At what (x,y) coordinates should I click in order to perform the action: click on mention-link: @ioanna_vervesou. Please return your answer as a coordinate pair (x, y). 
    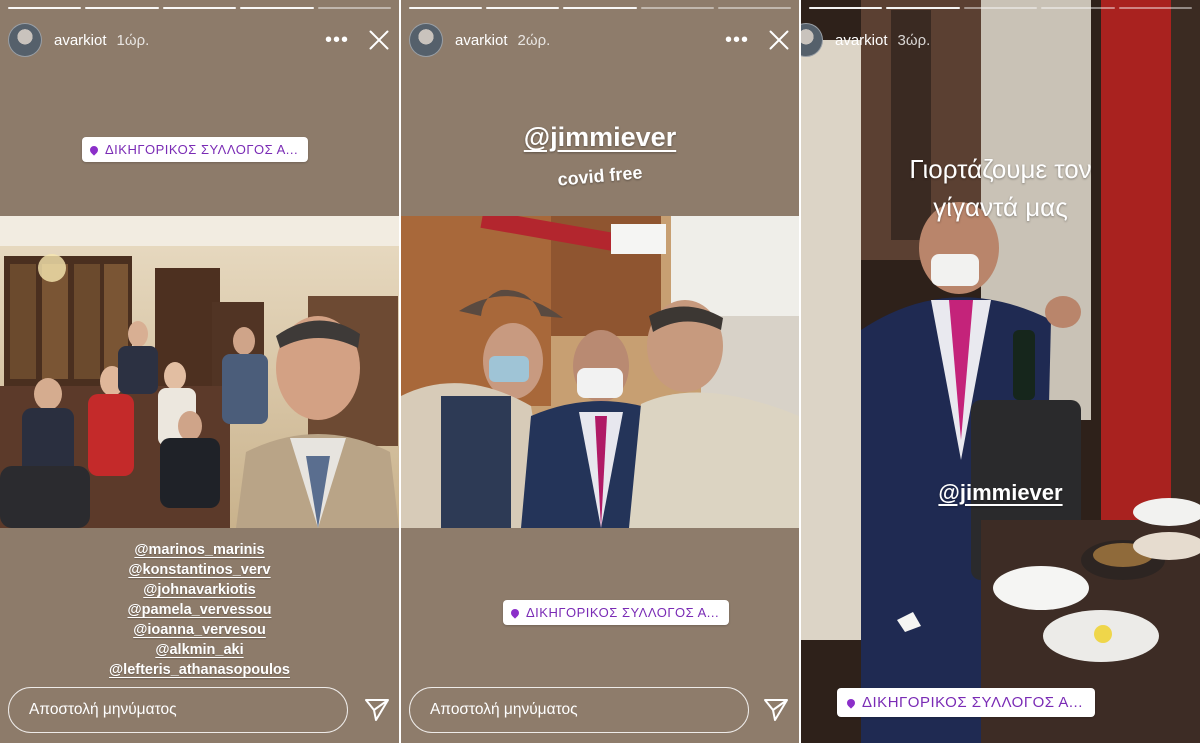
    Looking at the image, I should click on (199, 630).